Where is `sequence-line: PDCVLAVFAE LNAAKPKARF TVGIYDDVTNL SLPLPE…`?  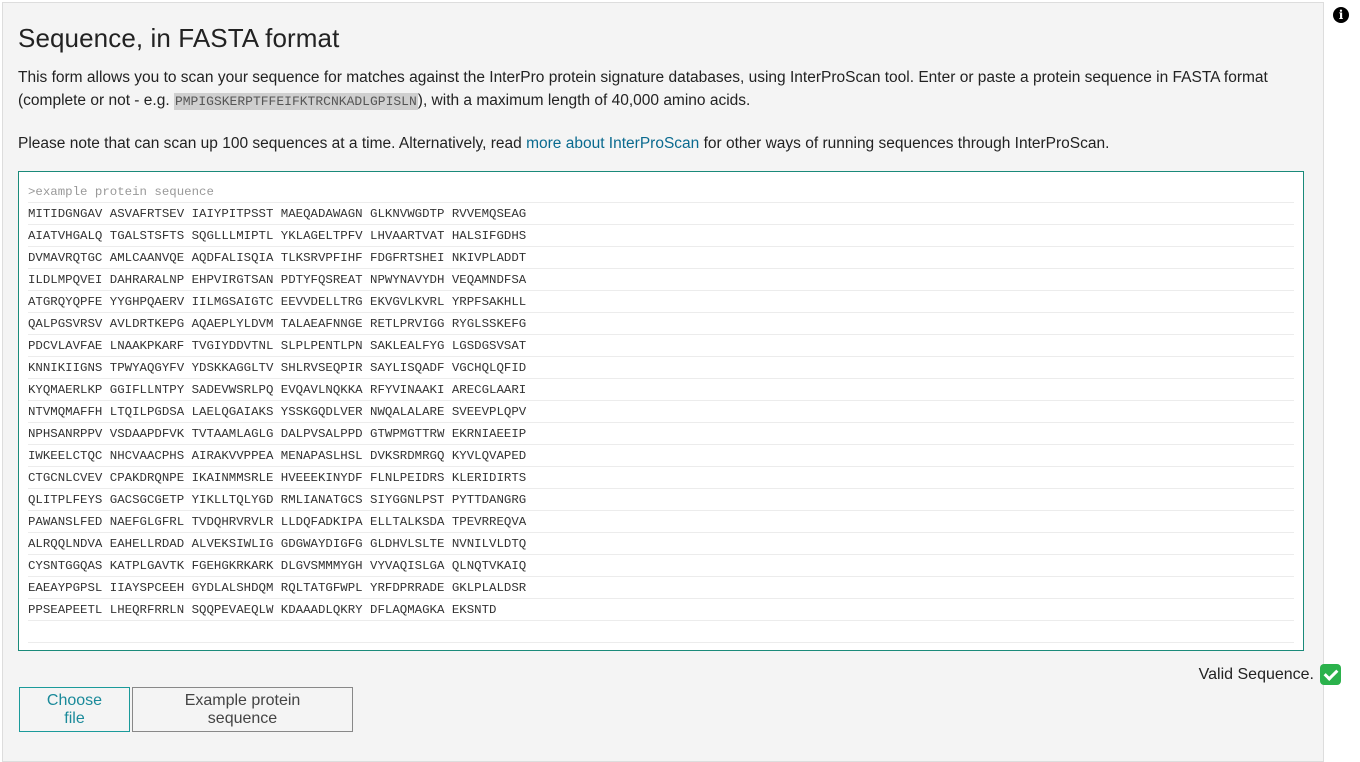 sequence-line: PDCVLAVFAE LNAAKPKARF TVGIYDDVTNL SLPLPE… is located at coordinates (661, 346).